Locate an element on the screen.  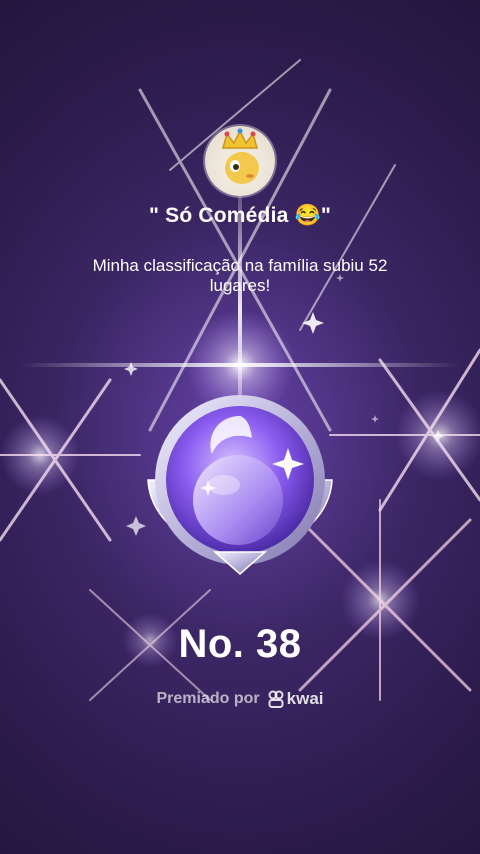
family-name: " Só Comédia 😂" is located at coordinates (240, 215).